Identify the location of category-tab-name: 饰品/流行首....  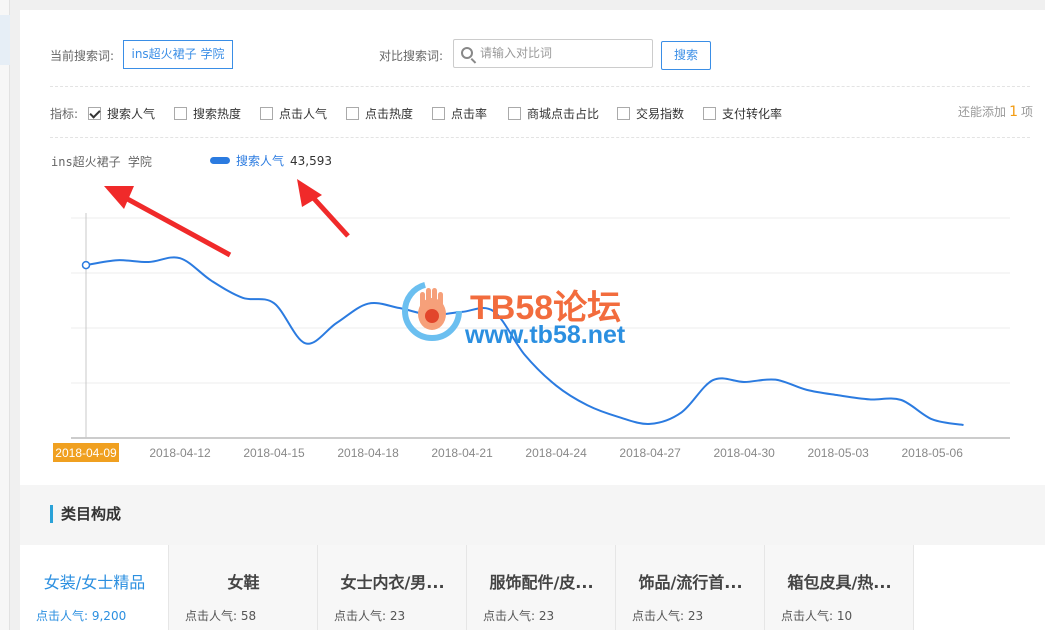
(690, 582).